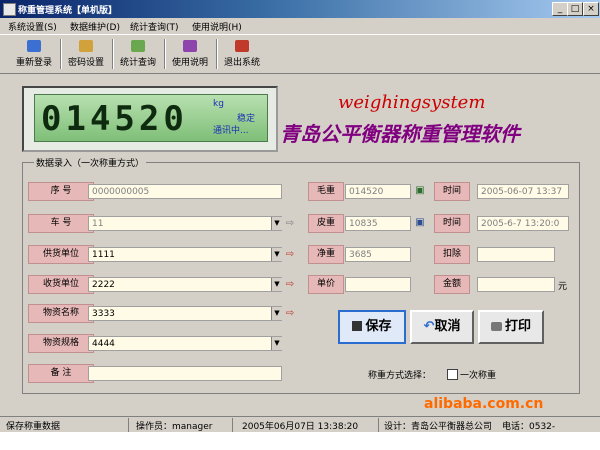 The image size is (600, 450). Describe the element at coordinates (438, 427) in the screenshot. I see `status-design: 设计：青岛公平衡器总公司` at that location.